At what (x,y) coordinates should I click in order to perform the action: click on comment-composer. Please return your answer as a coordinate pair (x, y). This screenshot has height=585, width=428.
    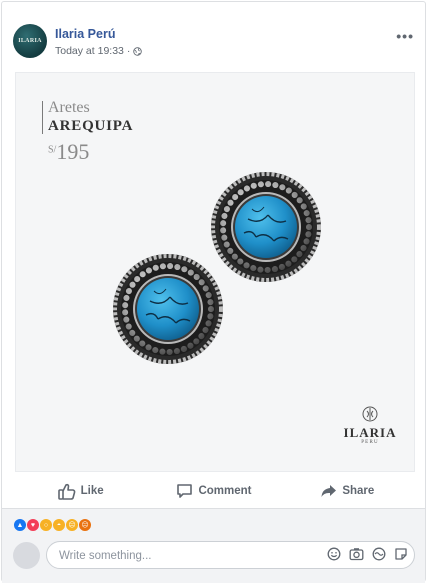
    Looking at the image, I should click on (230, 555).